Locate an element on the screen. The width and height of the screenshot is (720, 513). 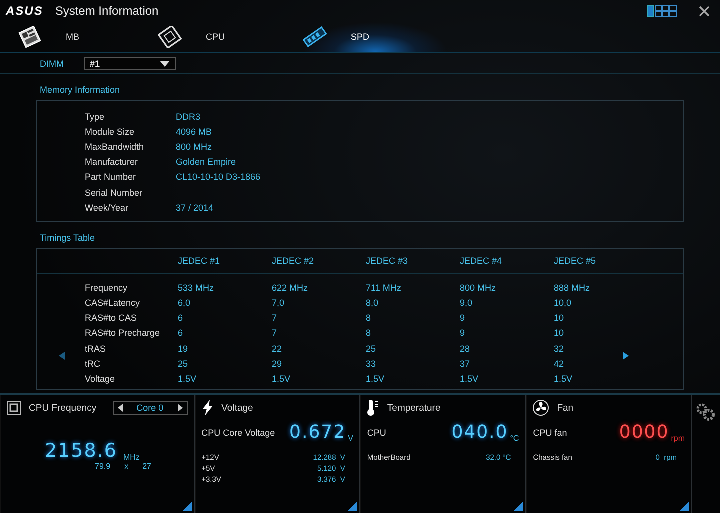
info-label: Module Size is located at coordinates (110, 131).